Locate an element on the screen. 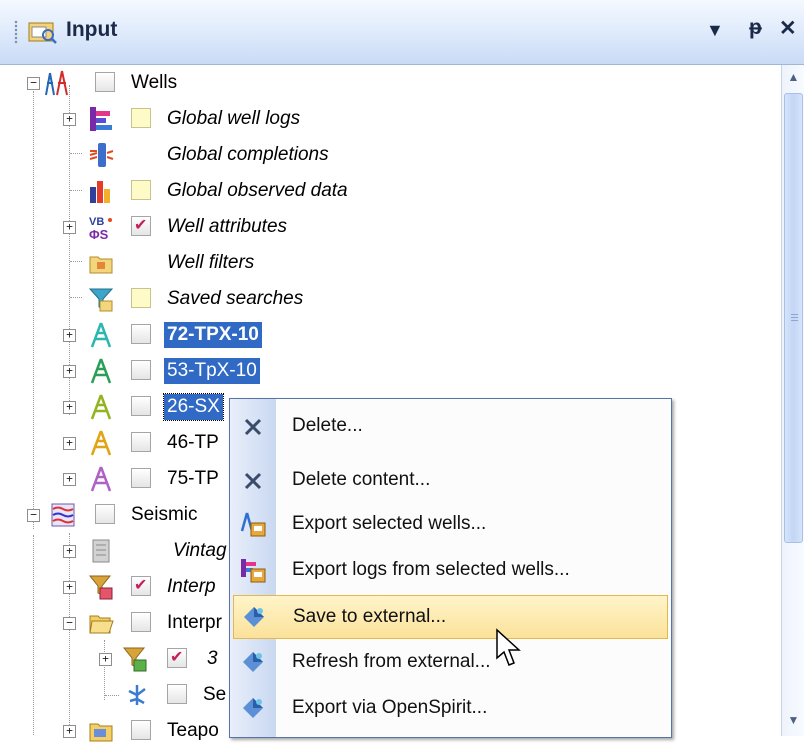  pin-icon: ᵽ is located at coordinates (755, 28).